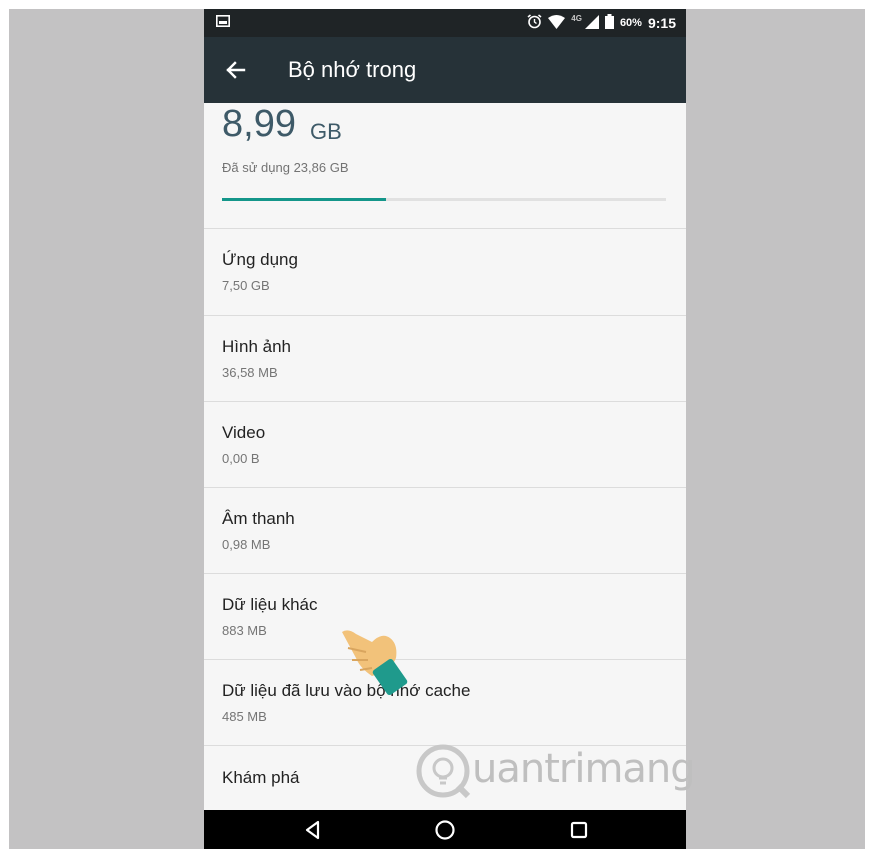  I want to click on image-notification-icon, so click(223, 22).